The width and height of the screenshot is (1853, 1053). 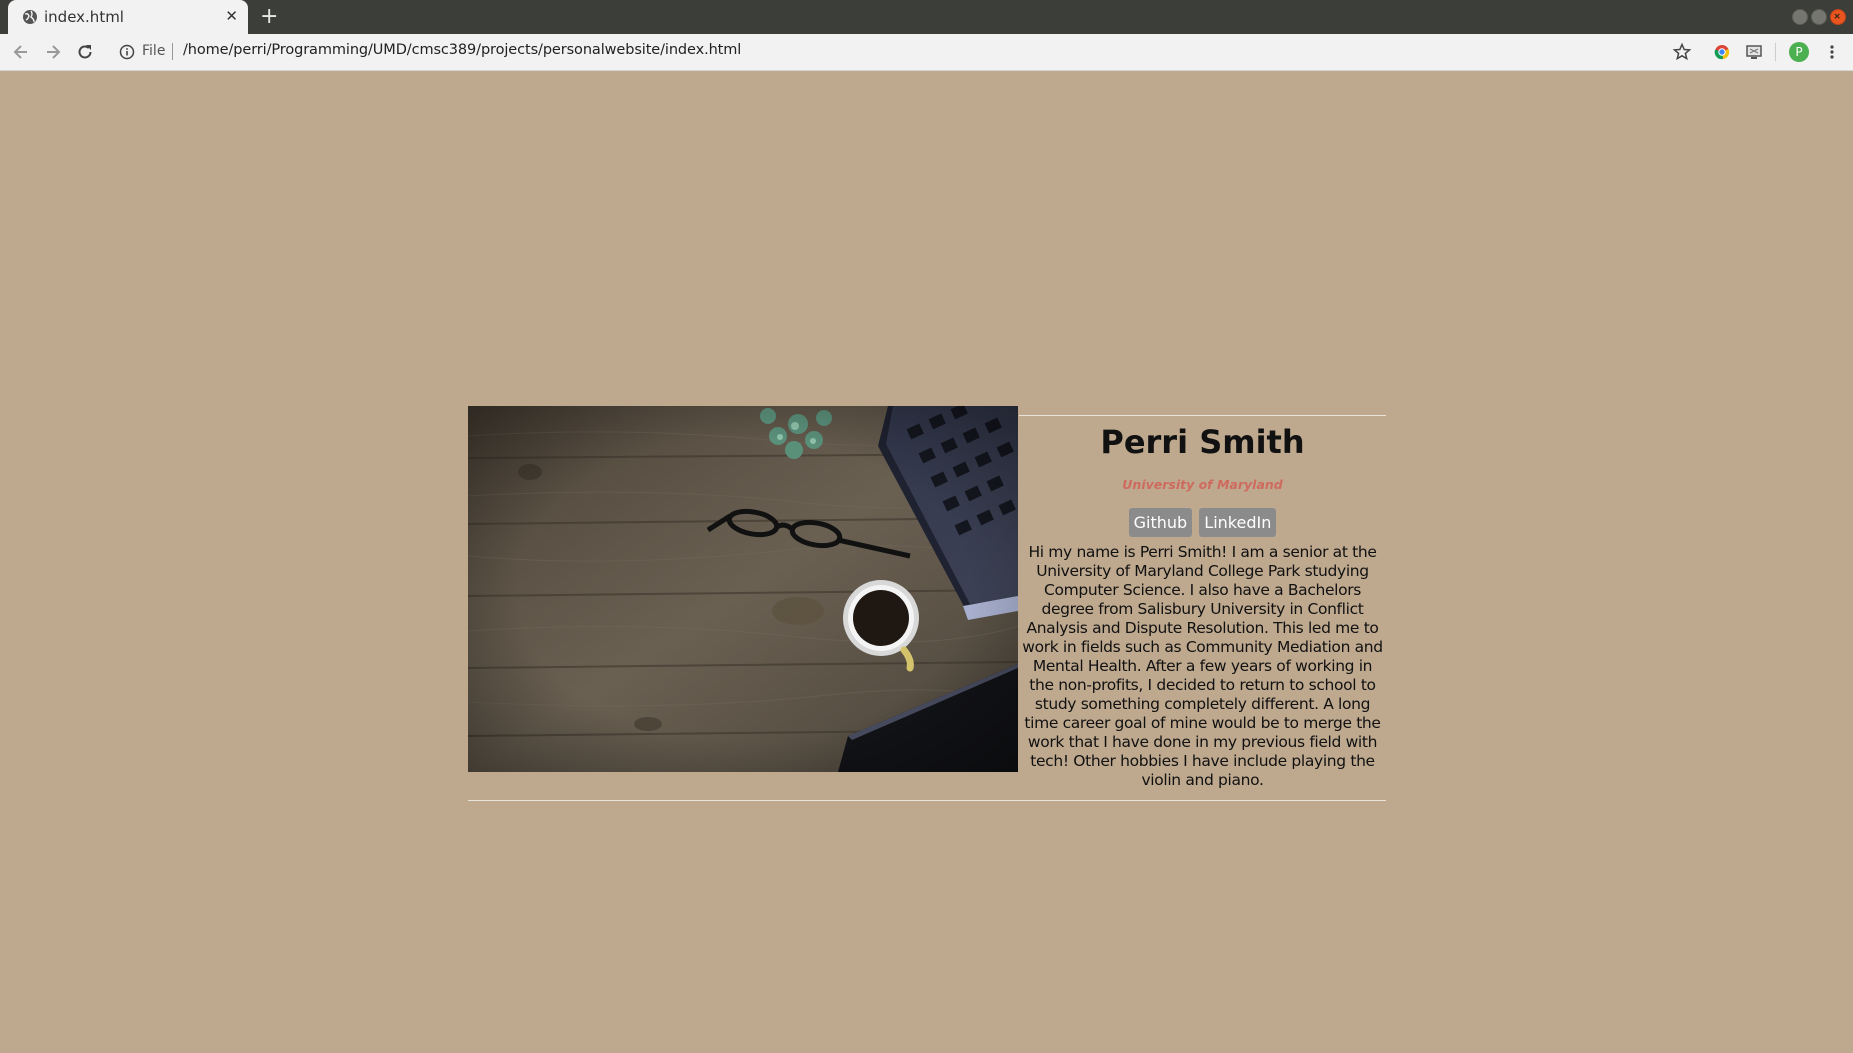 What do you see at coordinates (1682, 52) in the screenshot?
I see `bookmark-star-icon` at bounding box center [1682, 52].